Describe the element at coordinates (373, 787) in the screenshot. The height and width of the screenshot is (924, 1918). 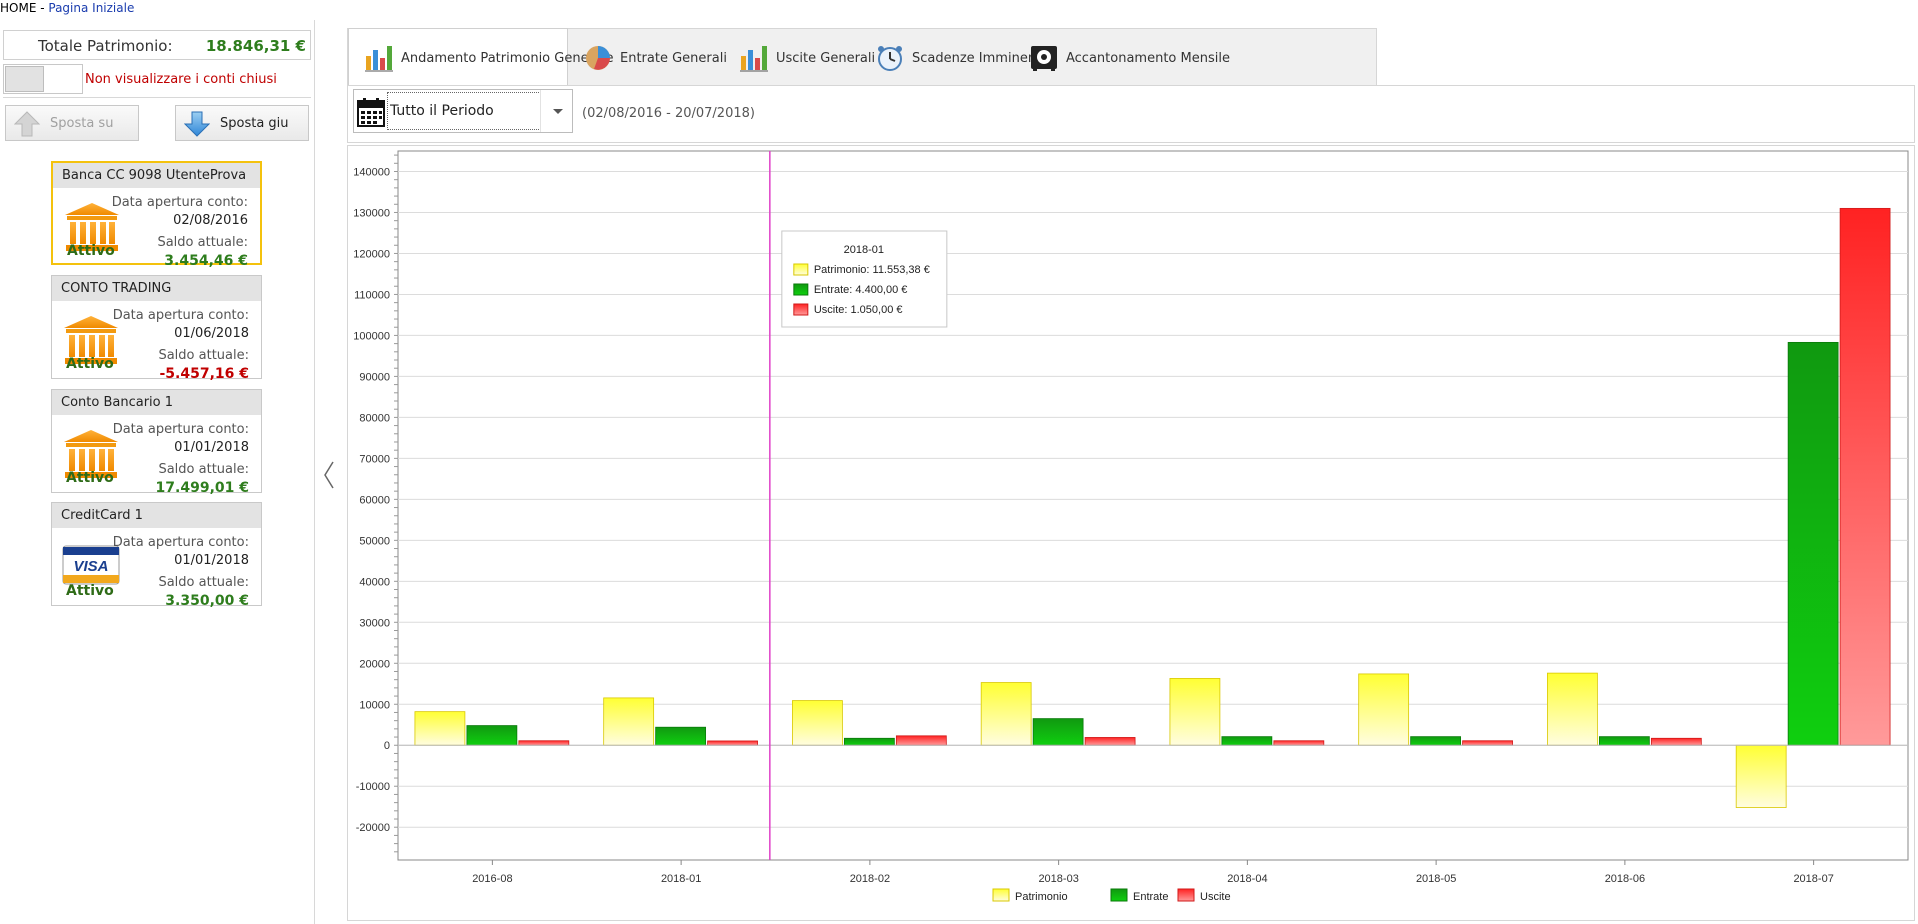
I see `y-tick-label: -10000` at that location.